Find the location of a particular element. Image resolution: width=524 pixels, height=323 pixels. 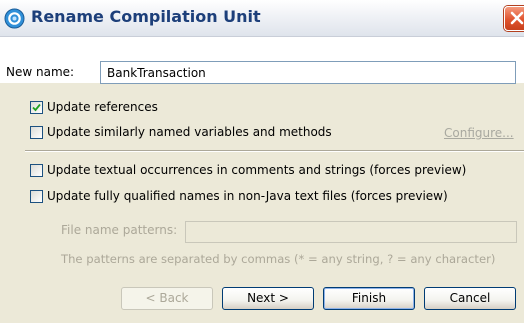

update-references-label: Update references is located at coordinates (102, 107).